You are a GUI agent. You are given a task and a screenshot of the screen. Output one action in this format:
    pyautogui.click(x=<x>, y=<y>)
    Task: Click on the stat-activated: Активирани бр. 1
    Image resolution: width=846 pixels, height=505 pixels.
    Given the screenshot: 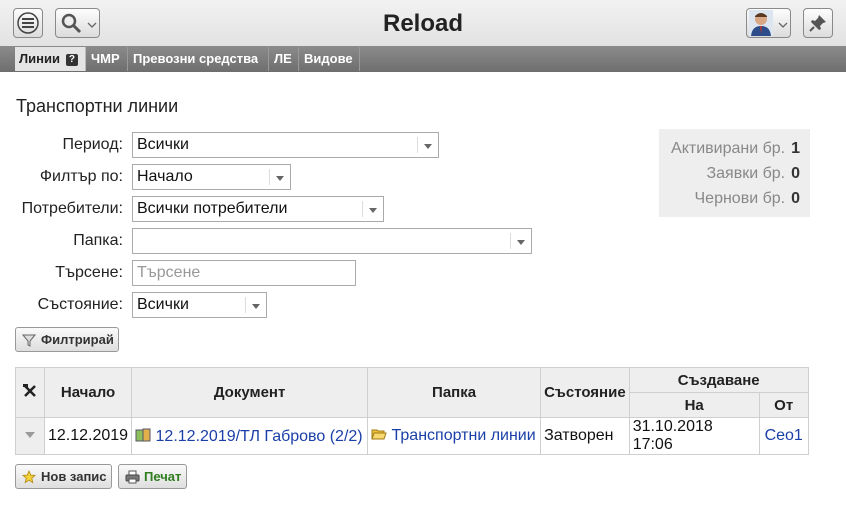 What is the action you would take?
    pyautogui.click(x=735, y=148)
    